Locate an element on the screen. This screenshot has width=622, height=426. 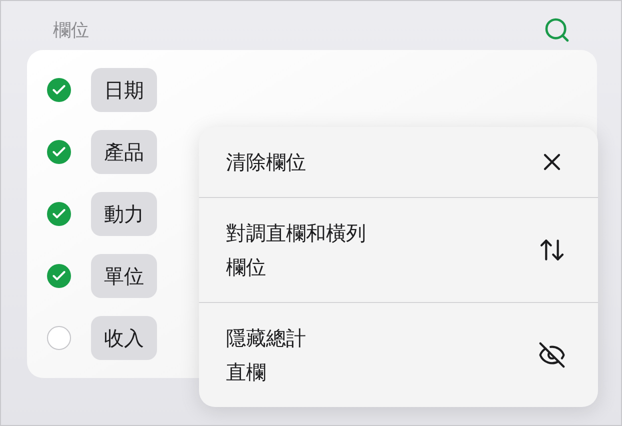
section-title: 欄位 is located at coordinates (71, 30).